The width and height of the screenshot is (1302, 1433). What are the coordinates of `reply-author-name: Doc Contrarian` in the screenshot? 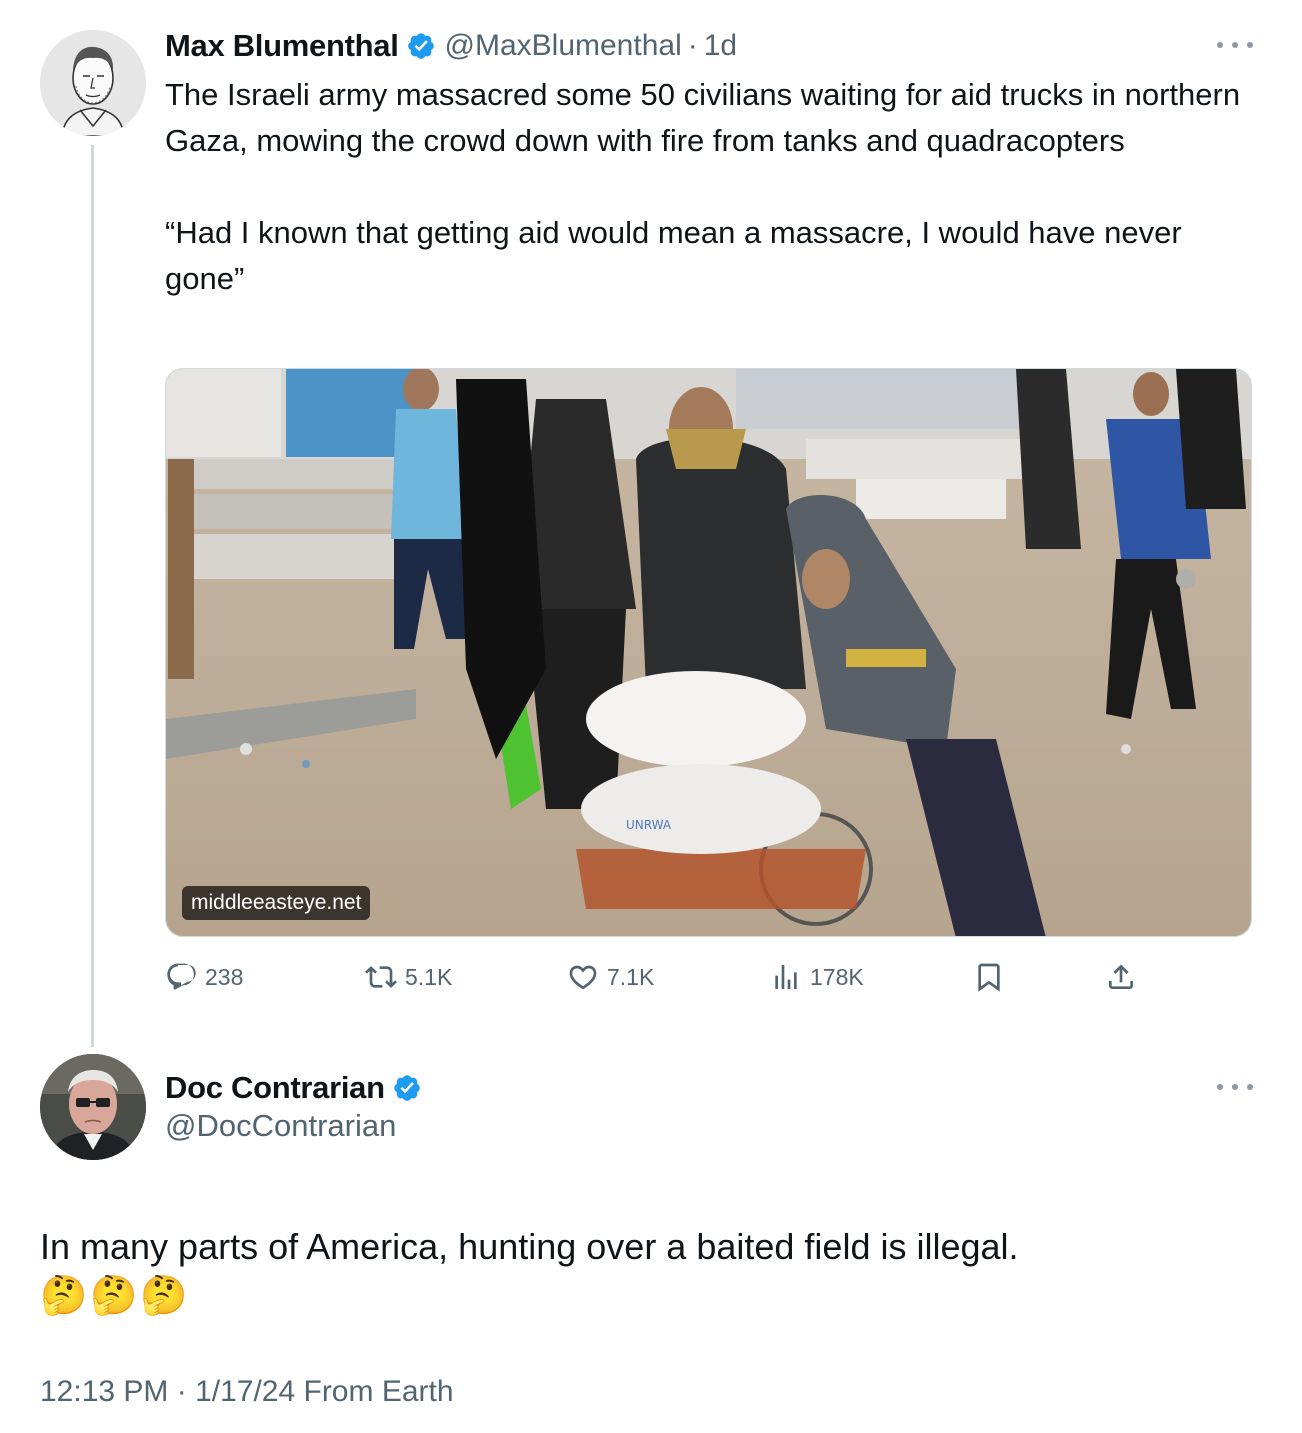 It's located at (275, 1088).